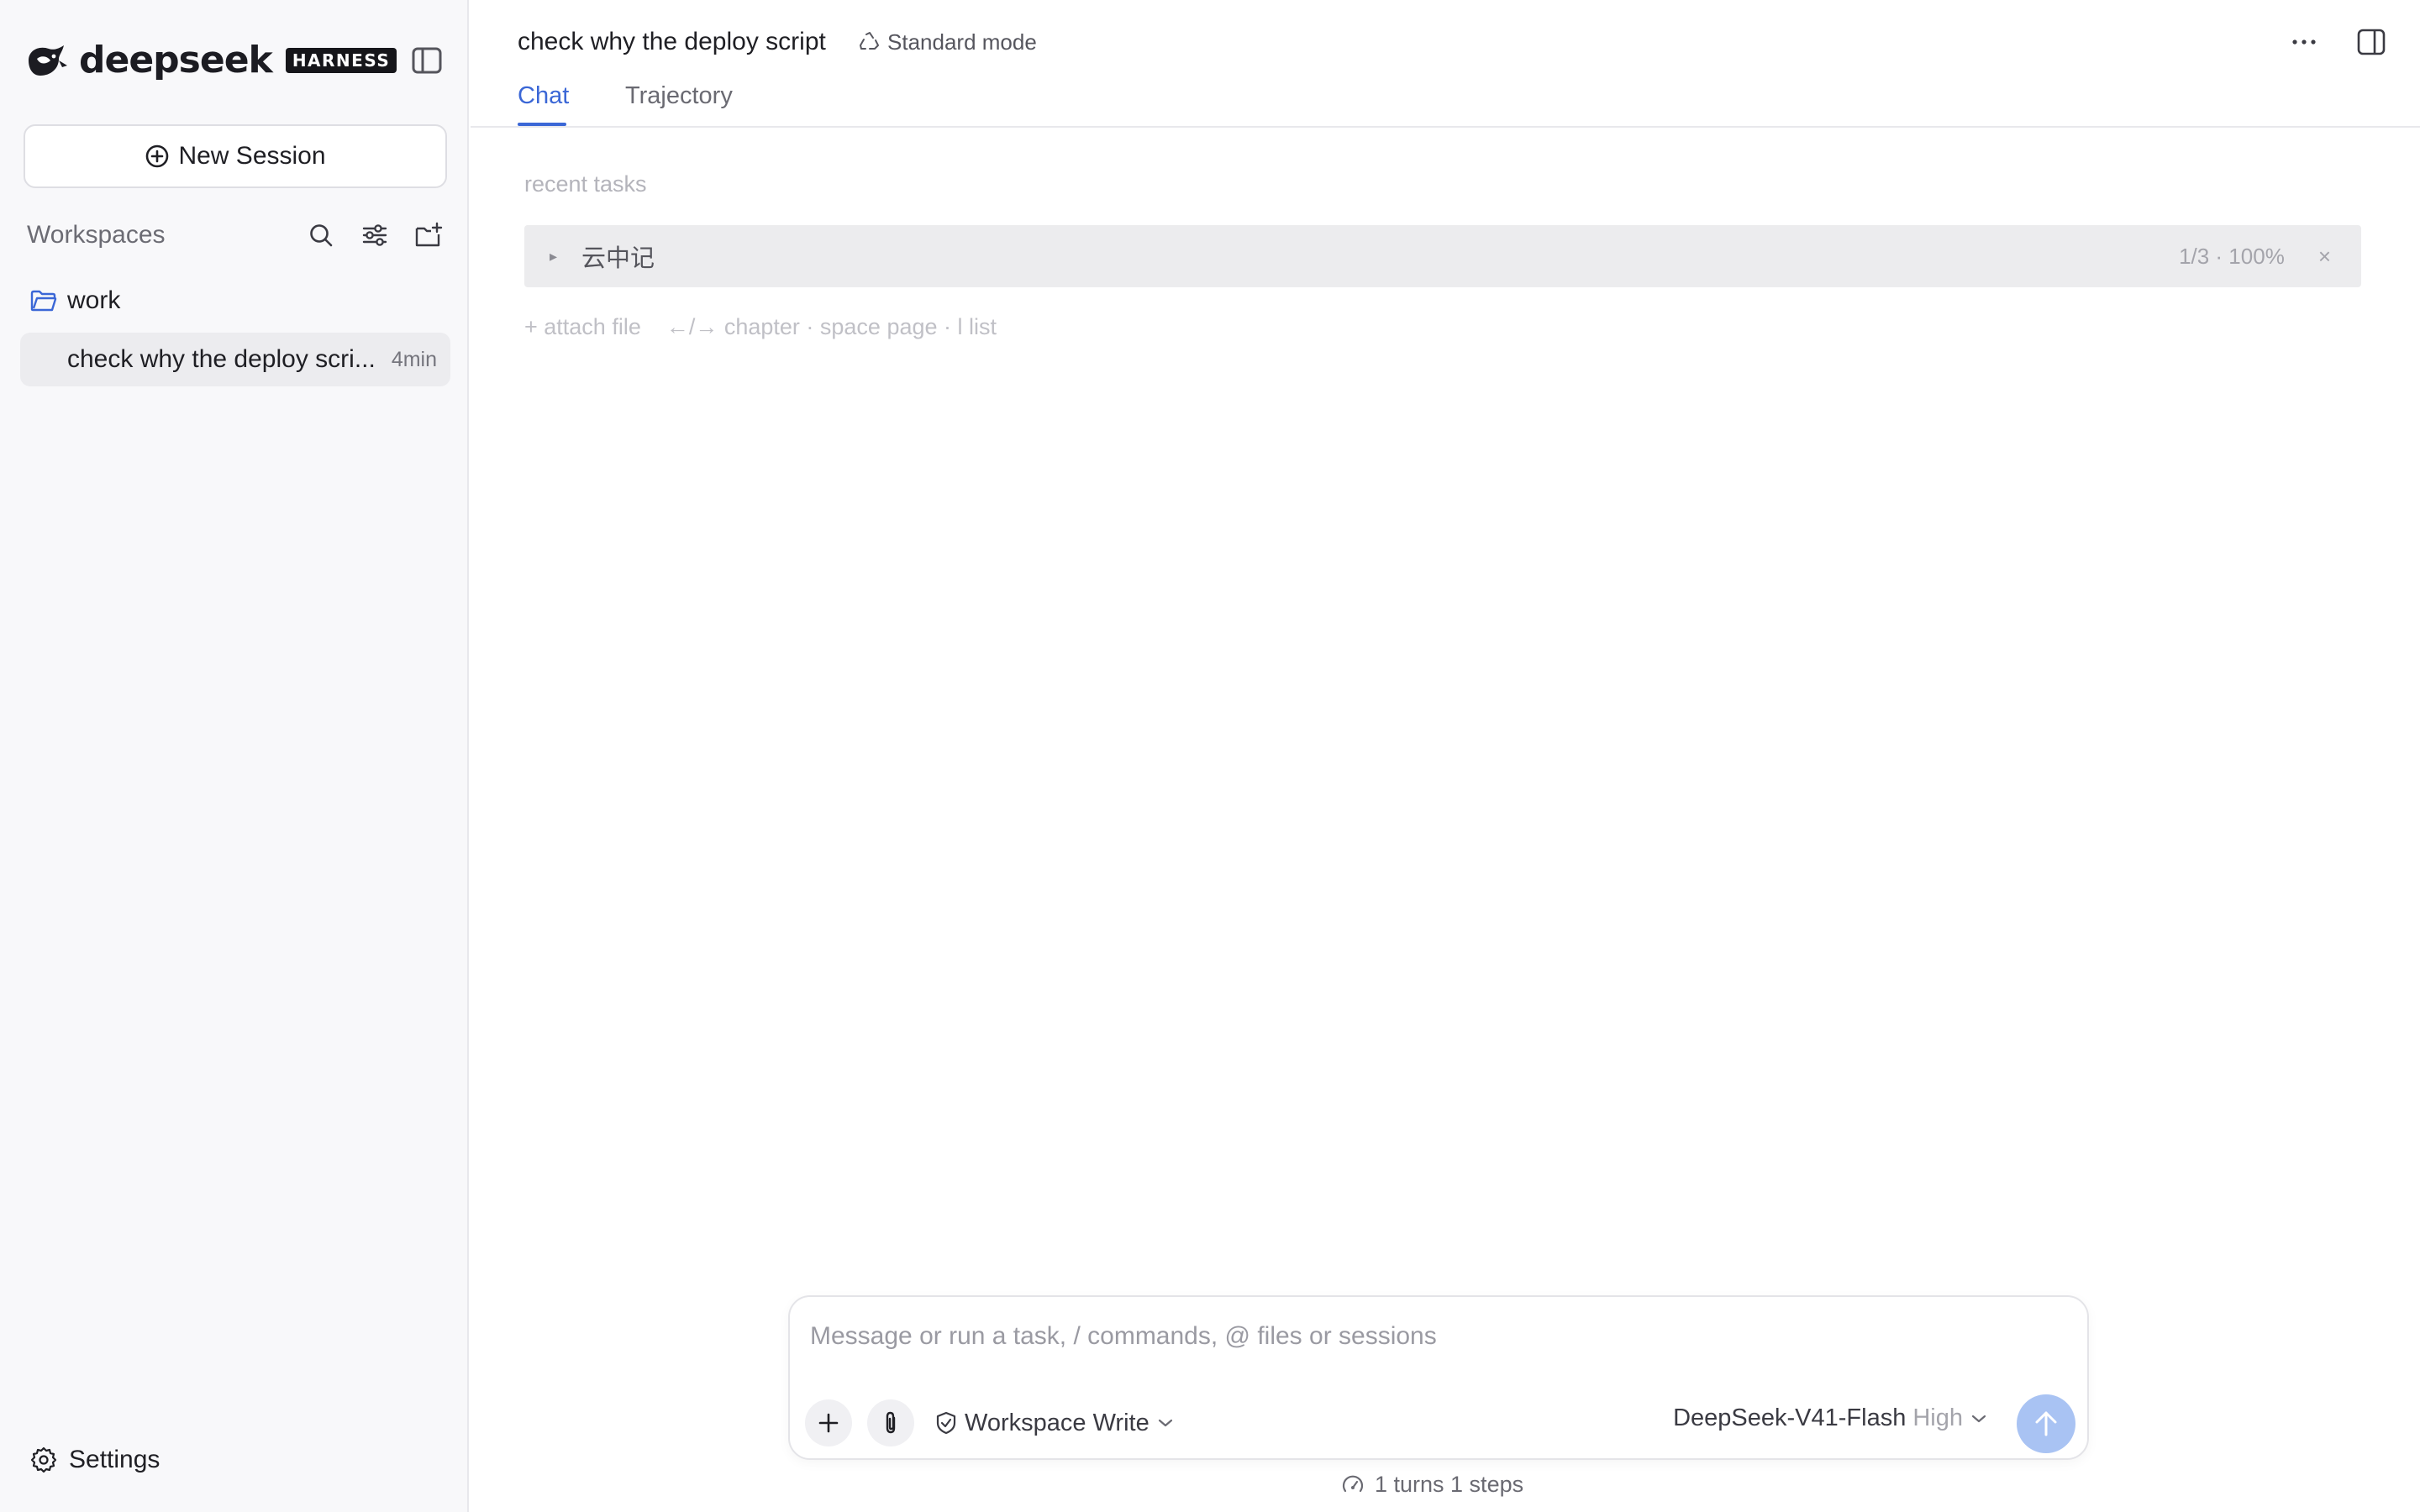  I want to click on filter-sliders-icon, so click(374, 235).